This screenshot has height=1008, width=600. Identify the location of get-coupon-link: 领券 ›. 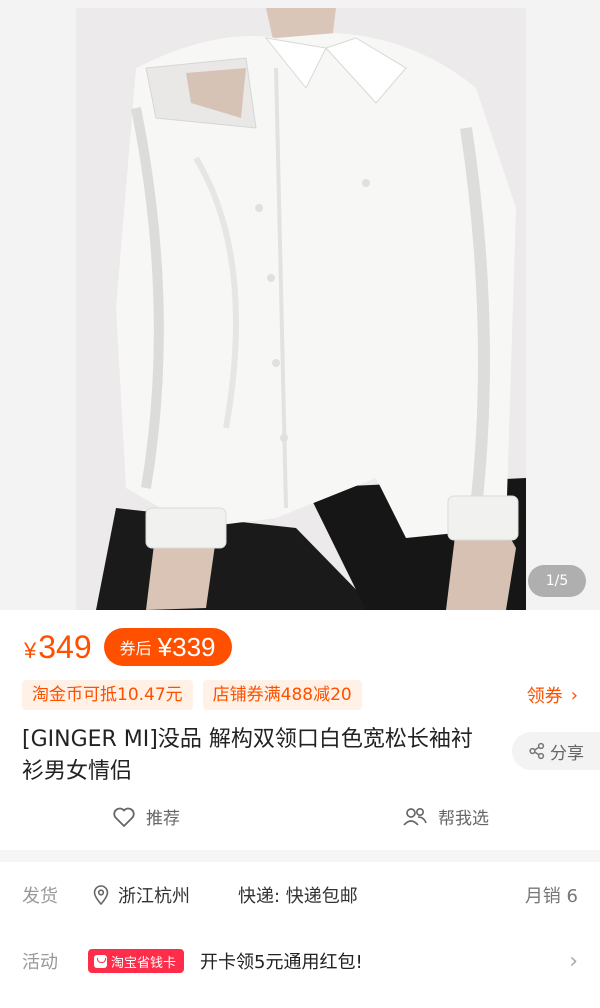
(552, 695).